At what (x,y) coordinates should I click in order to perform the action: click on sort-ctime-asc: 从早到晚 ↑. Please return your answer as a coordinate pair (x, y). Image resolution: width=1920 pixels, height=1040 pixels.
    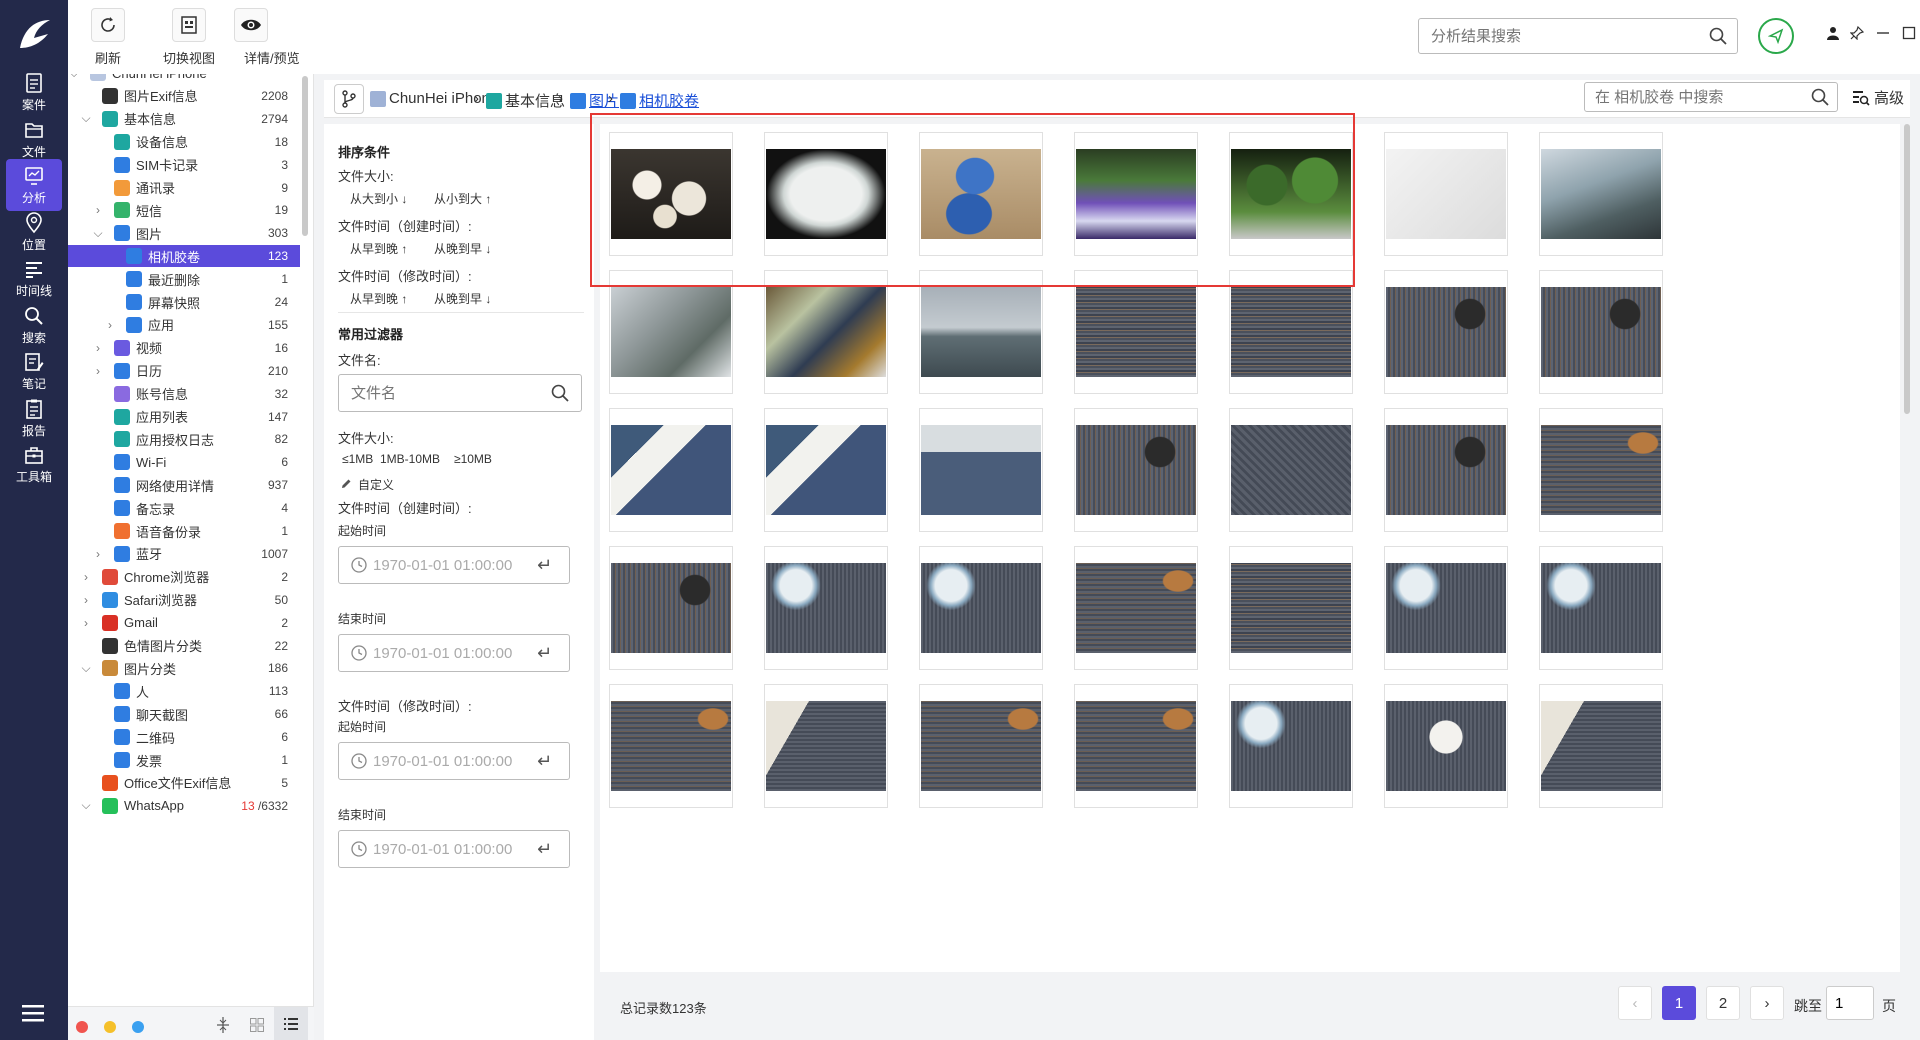
    Looking at the image, I should click on (378, 248).